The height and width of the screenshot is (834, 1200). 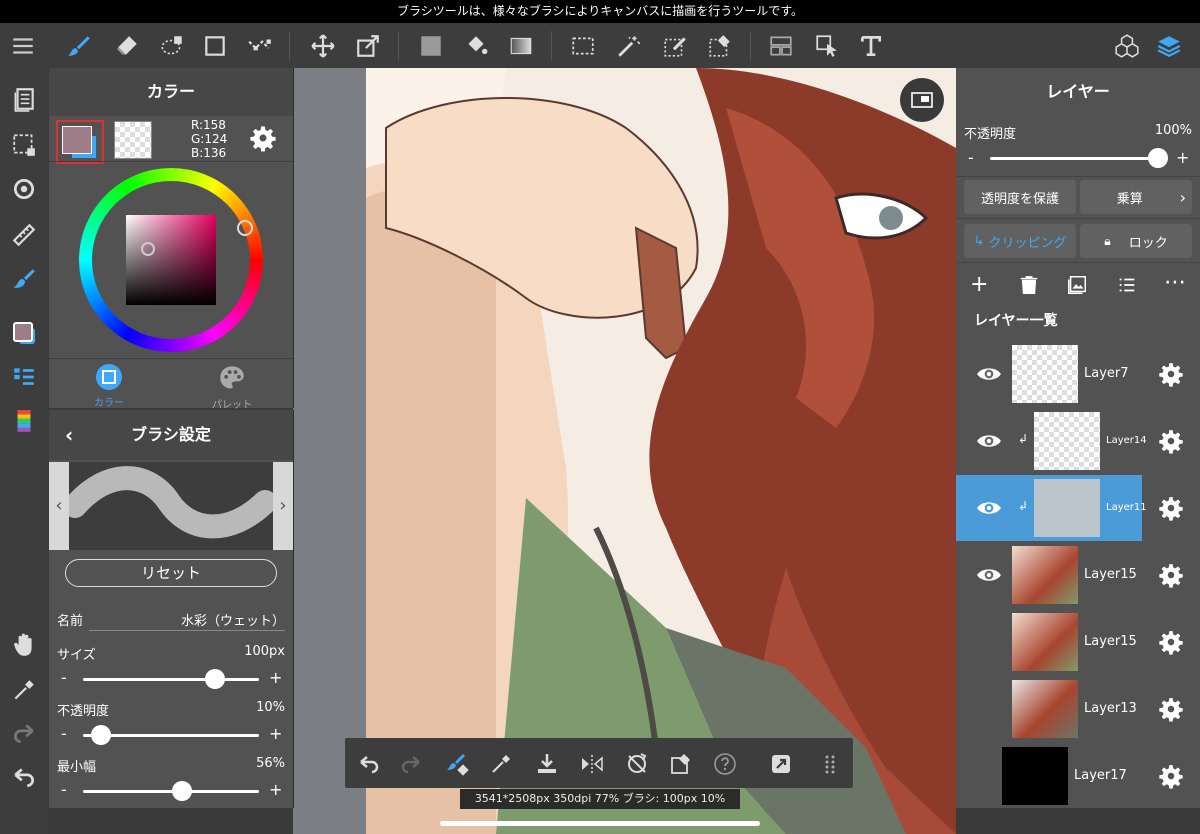 I want to click on minwidth-plus-button: +, so click(x=275, y=789).